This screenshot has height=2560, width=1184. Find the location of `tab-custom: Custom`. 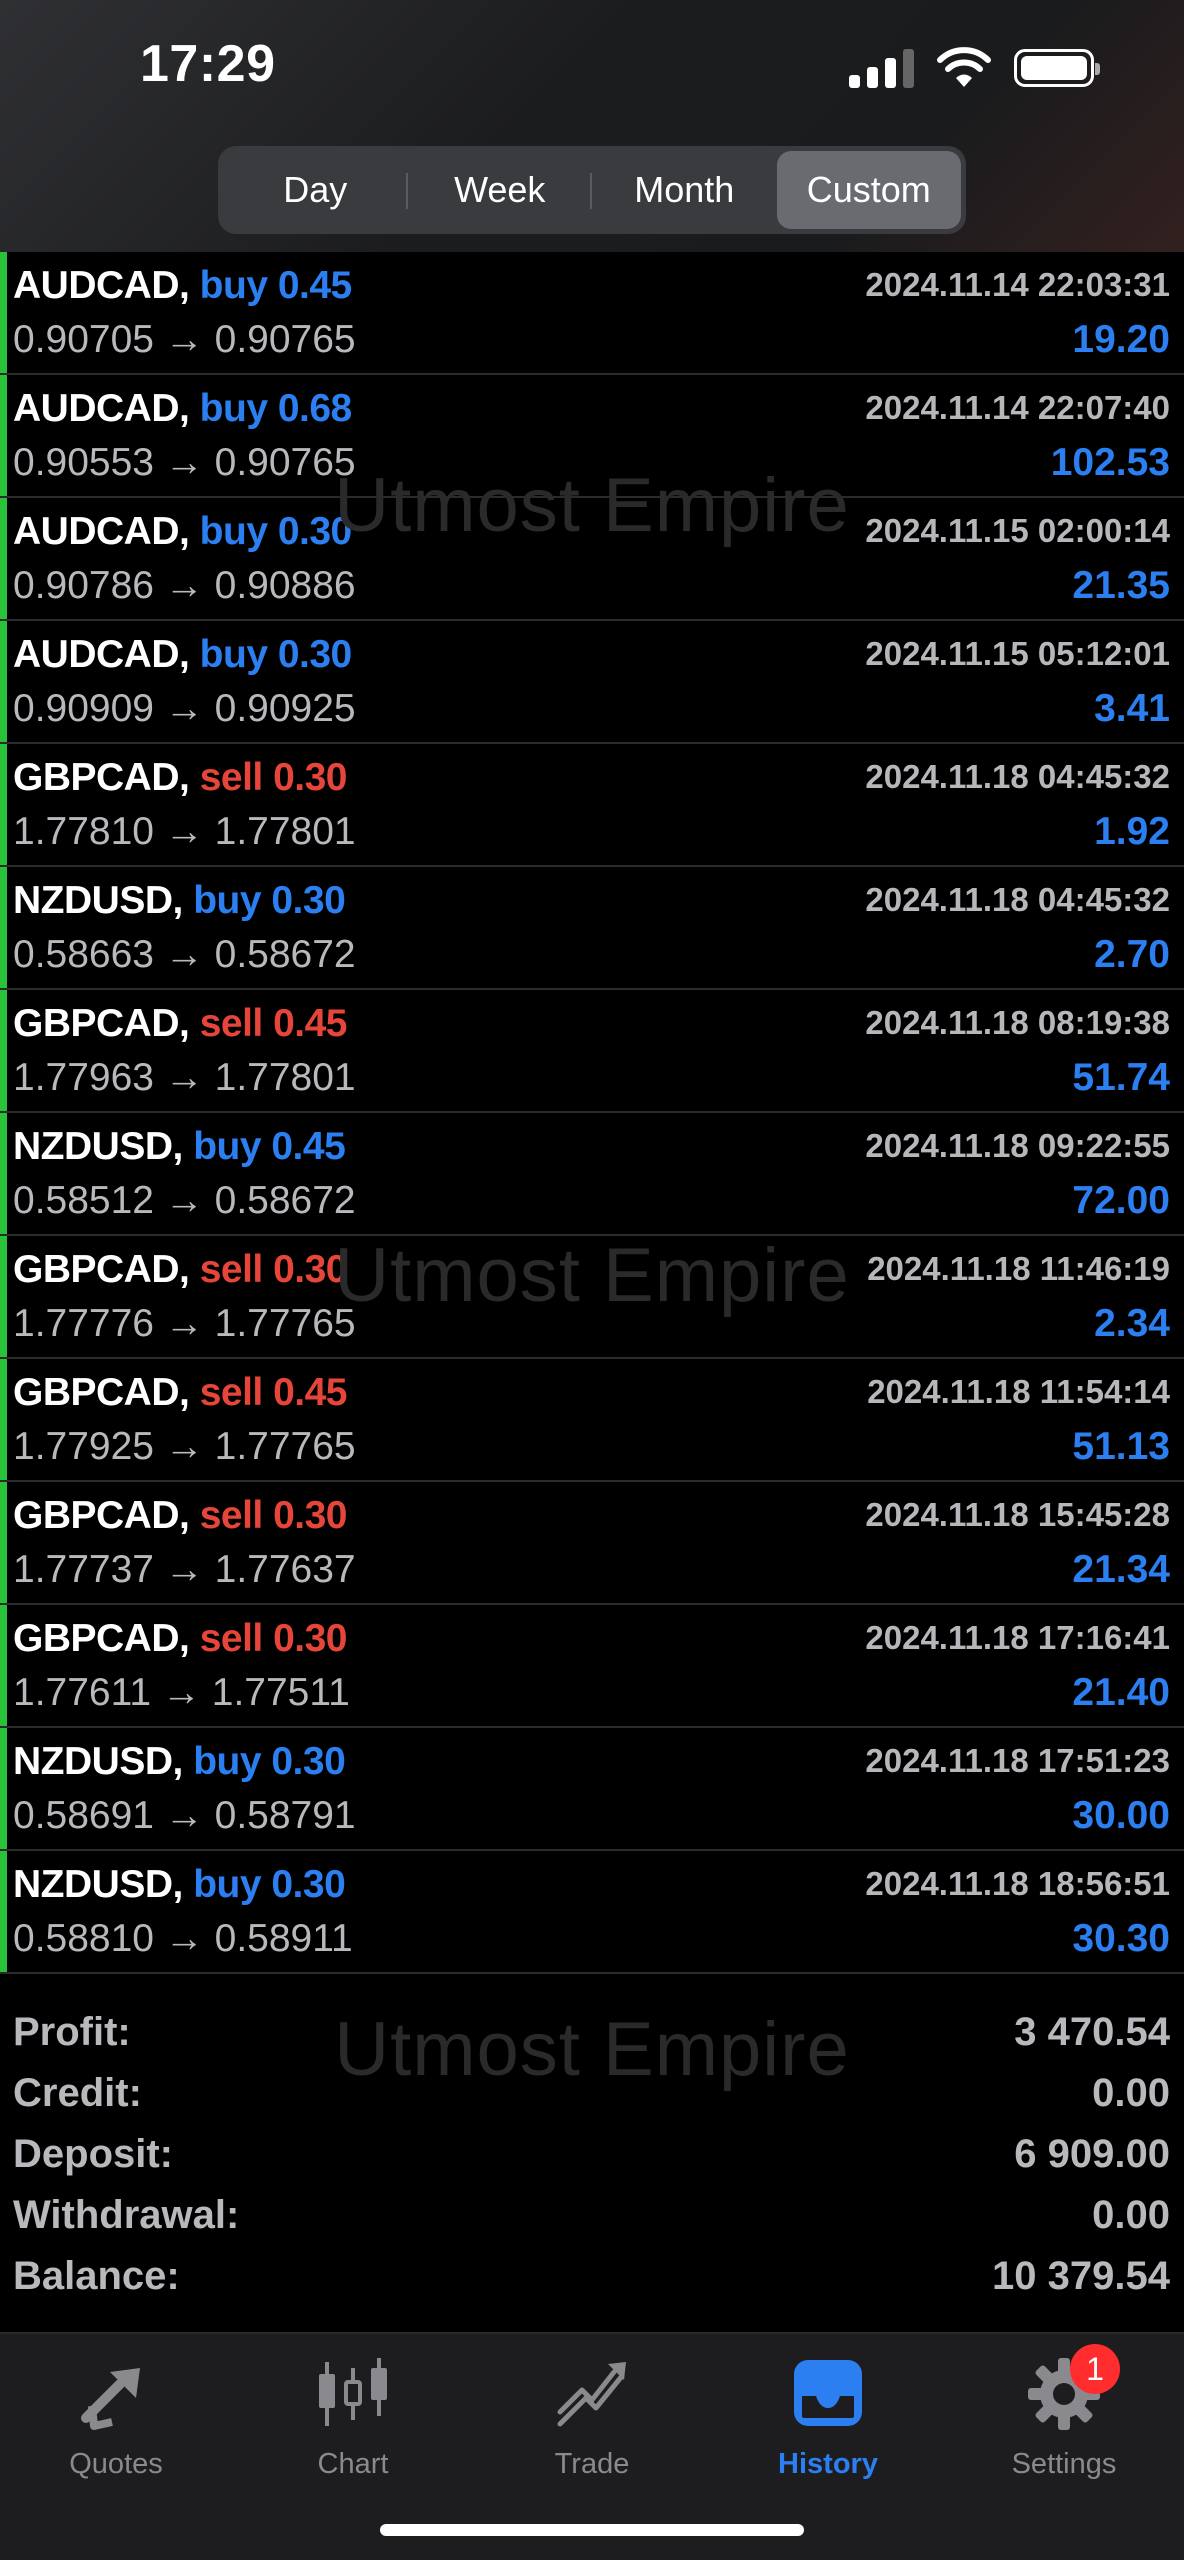

tab-custom: Custom is located at coordinates (868, 190).